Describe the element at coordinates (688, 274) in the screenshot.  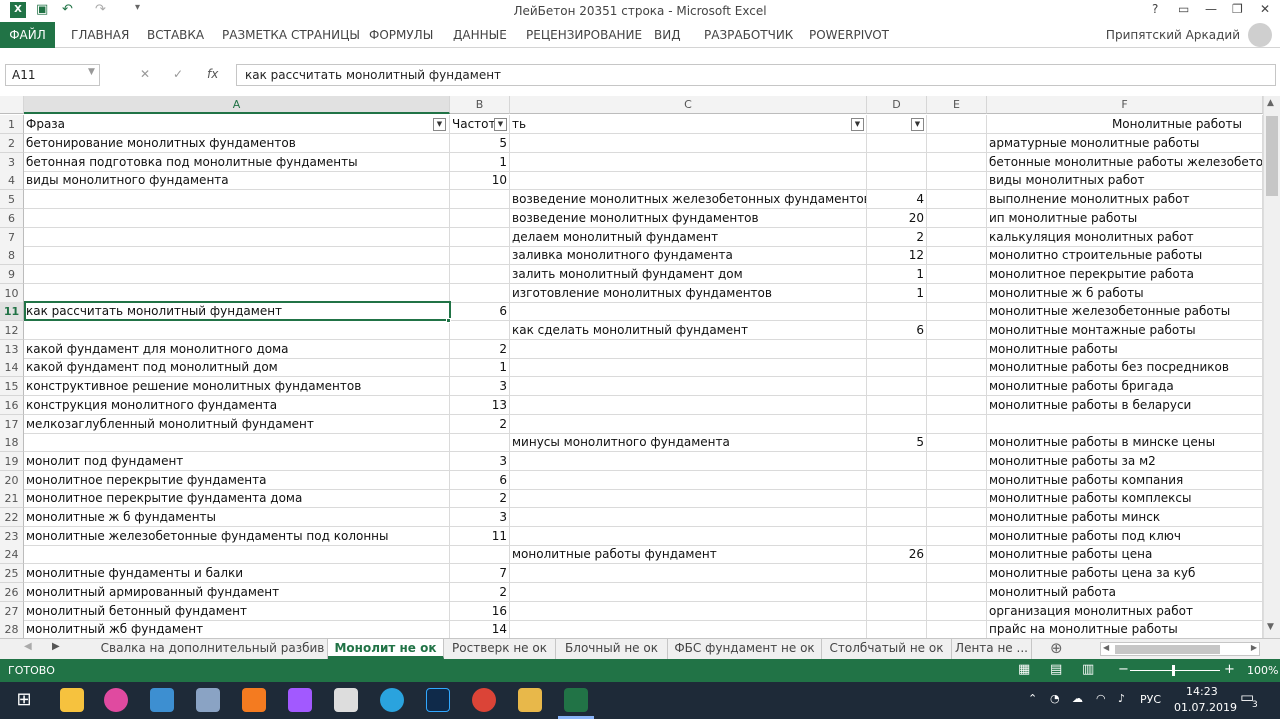
I see `cell-c: залить монолитный фундамент дом` at that location.